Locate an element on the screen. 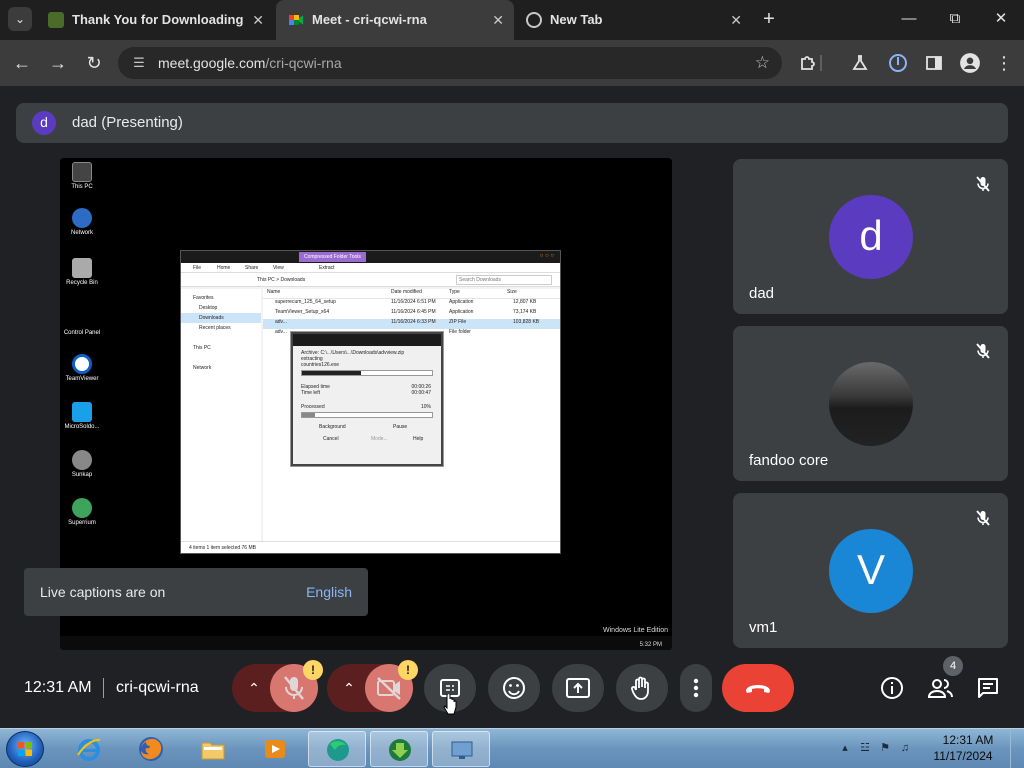  show-hidden-icons-icon: ▴ is located at coordinates (845, 748).